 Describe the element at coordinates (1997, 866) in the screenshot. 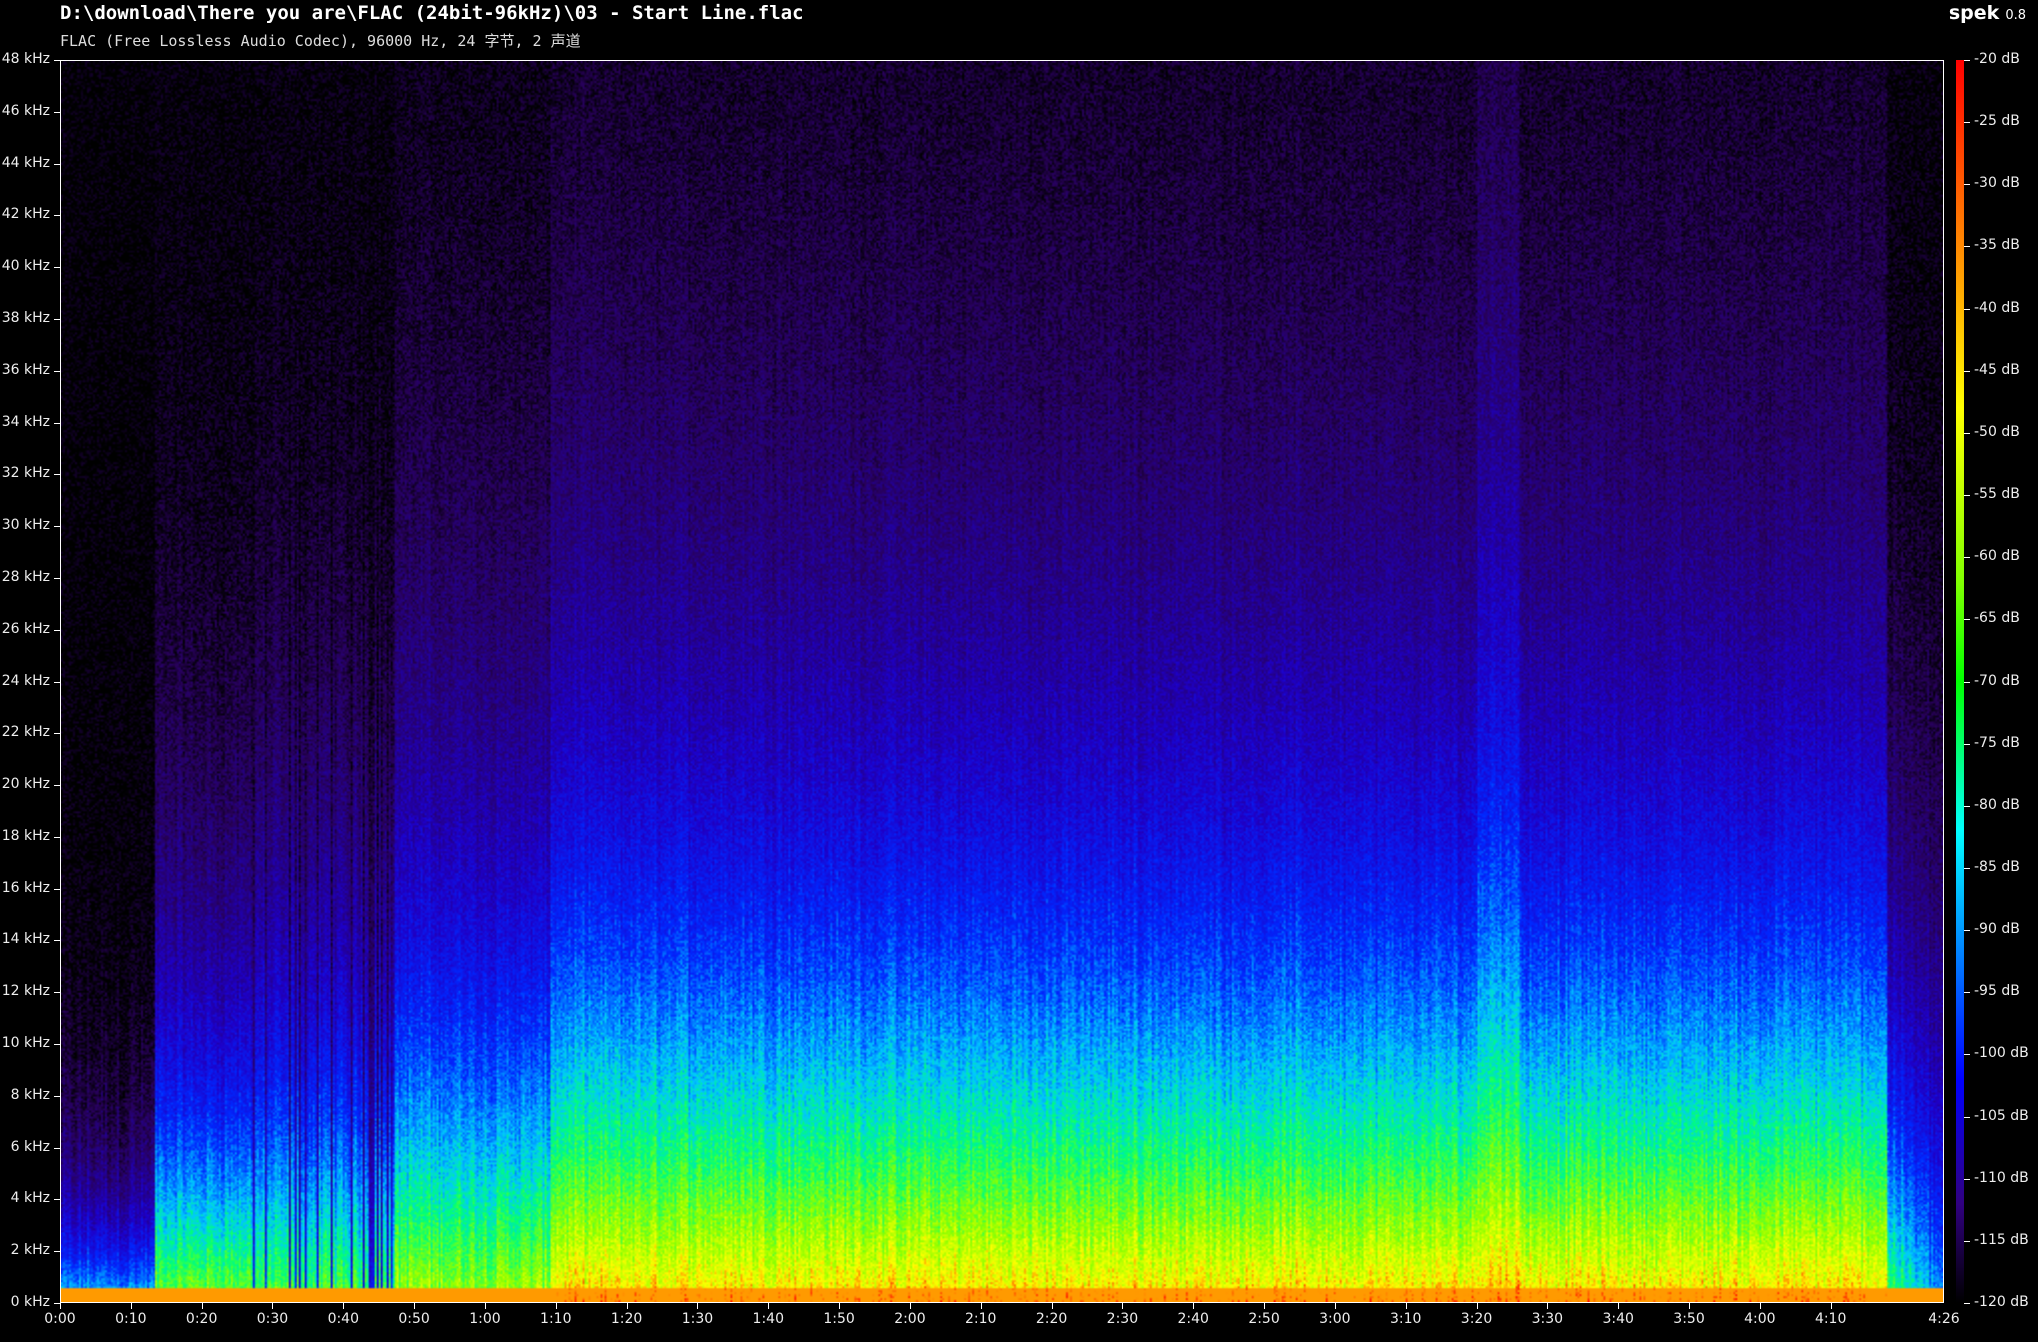

I see `db-tick-label: -85 dB` at that location.